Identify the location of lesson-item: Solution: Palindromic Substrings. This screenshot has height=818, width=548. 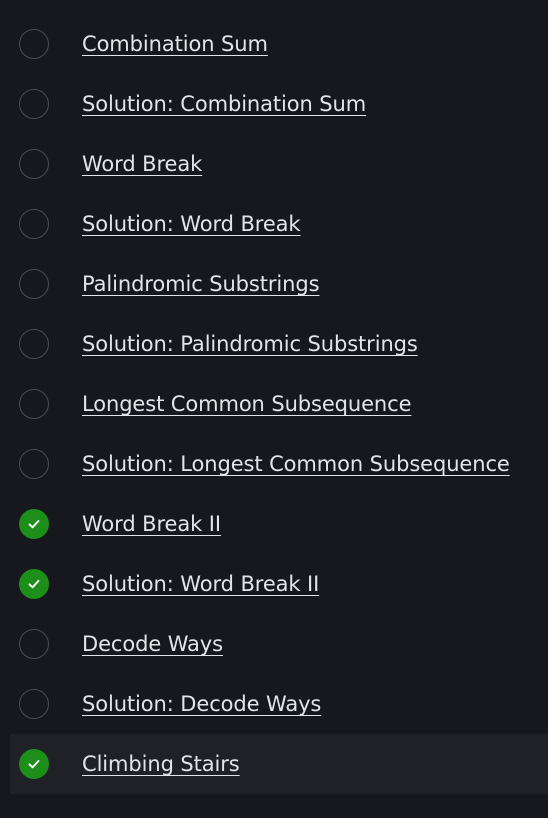
(279, 344).